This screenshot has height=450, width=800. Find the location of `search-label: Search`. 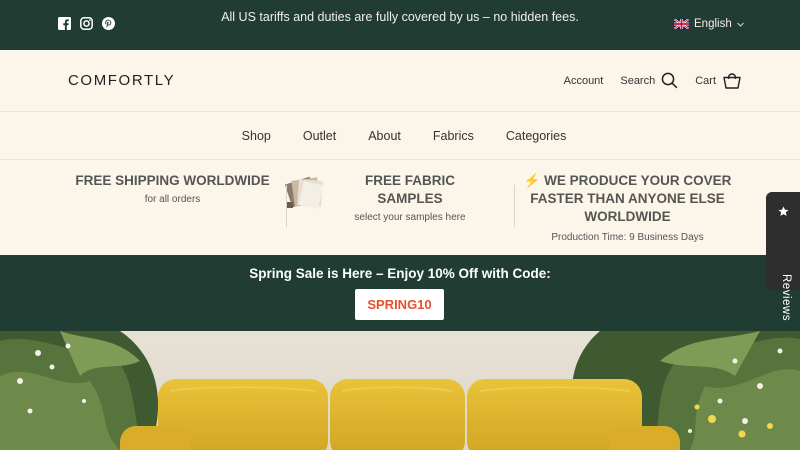

search-label: Search is located at coordinates (638, 80).